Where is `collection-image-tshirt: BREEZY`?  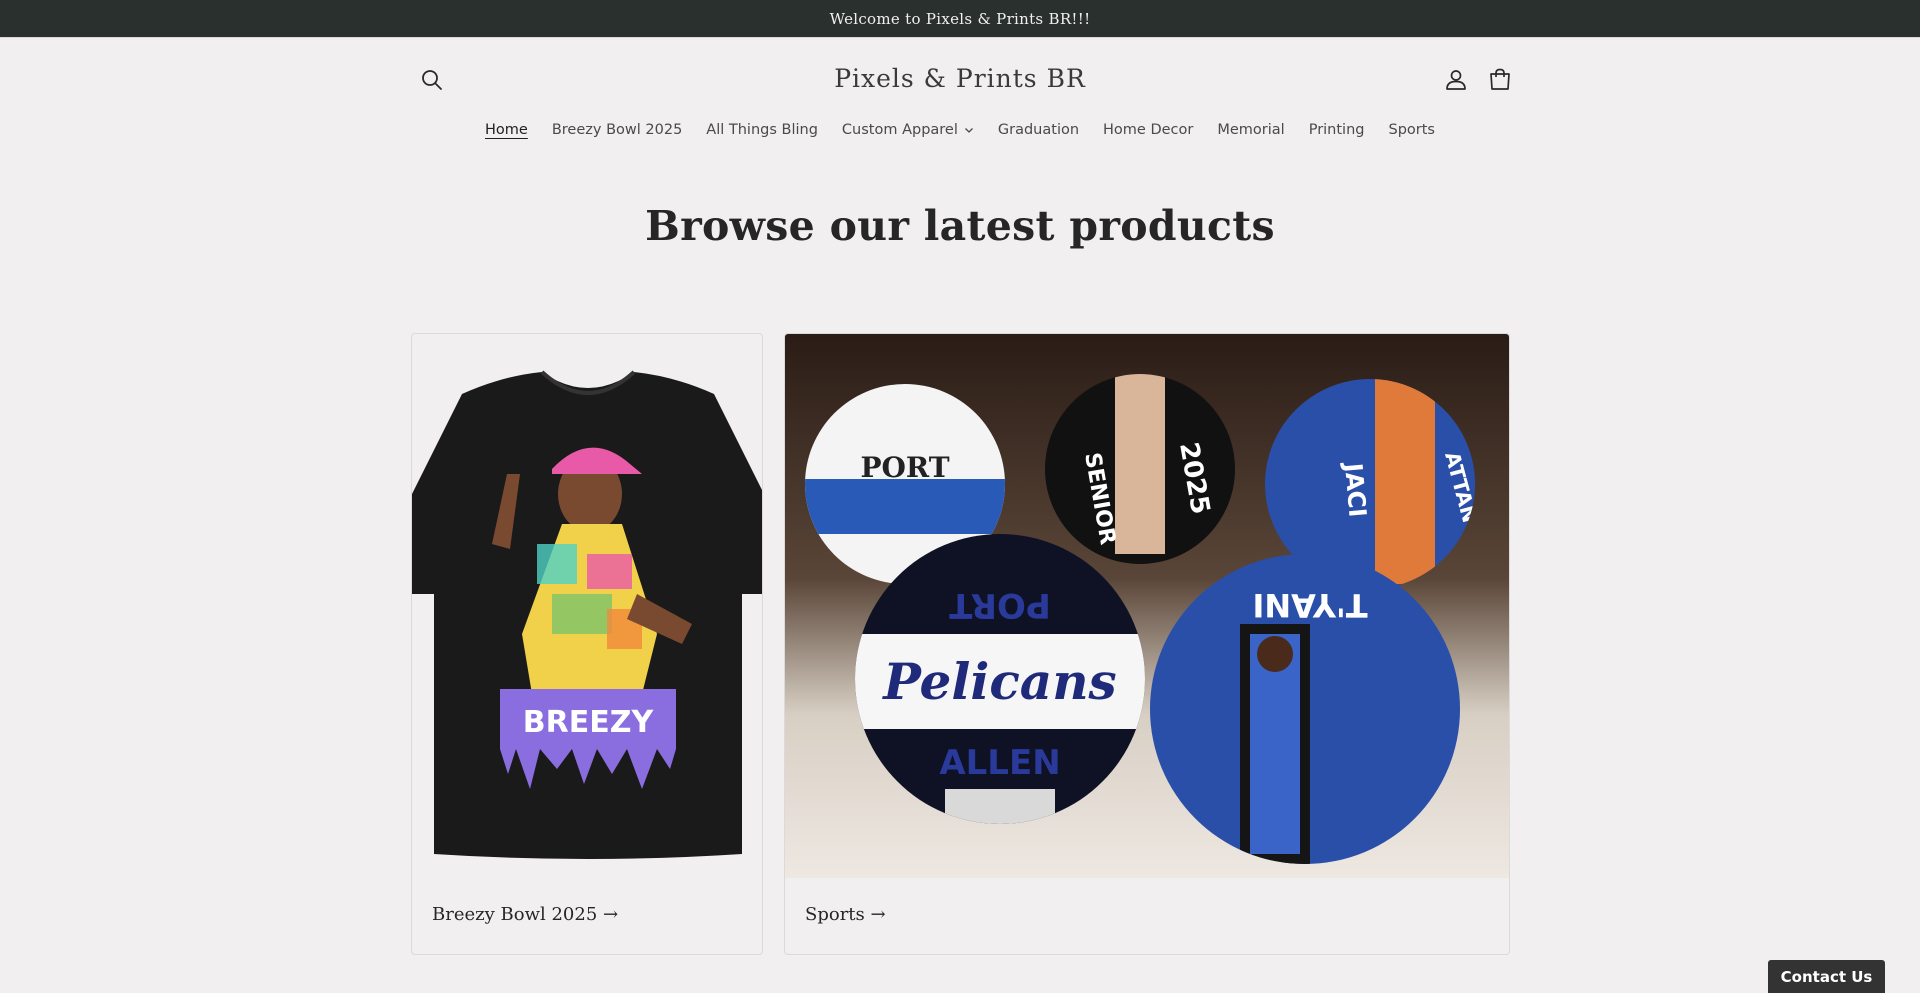 collection-image-tshirt: BREEZY is located at coordinates (587, 606).